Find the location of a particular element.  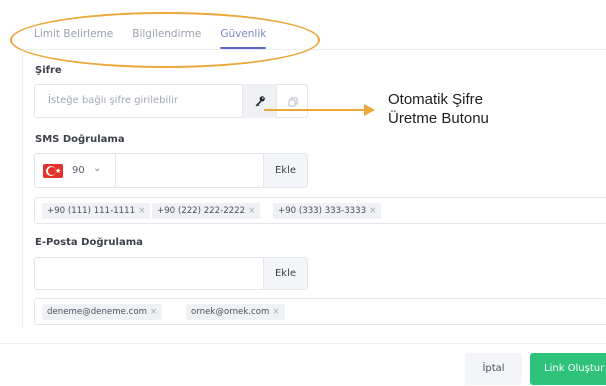

tab-bar: Limit Belirleme Bilgilendirme Güvenlik is located at coordinates (159, 38).